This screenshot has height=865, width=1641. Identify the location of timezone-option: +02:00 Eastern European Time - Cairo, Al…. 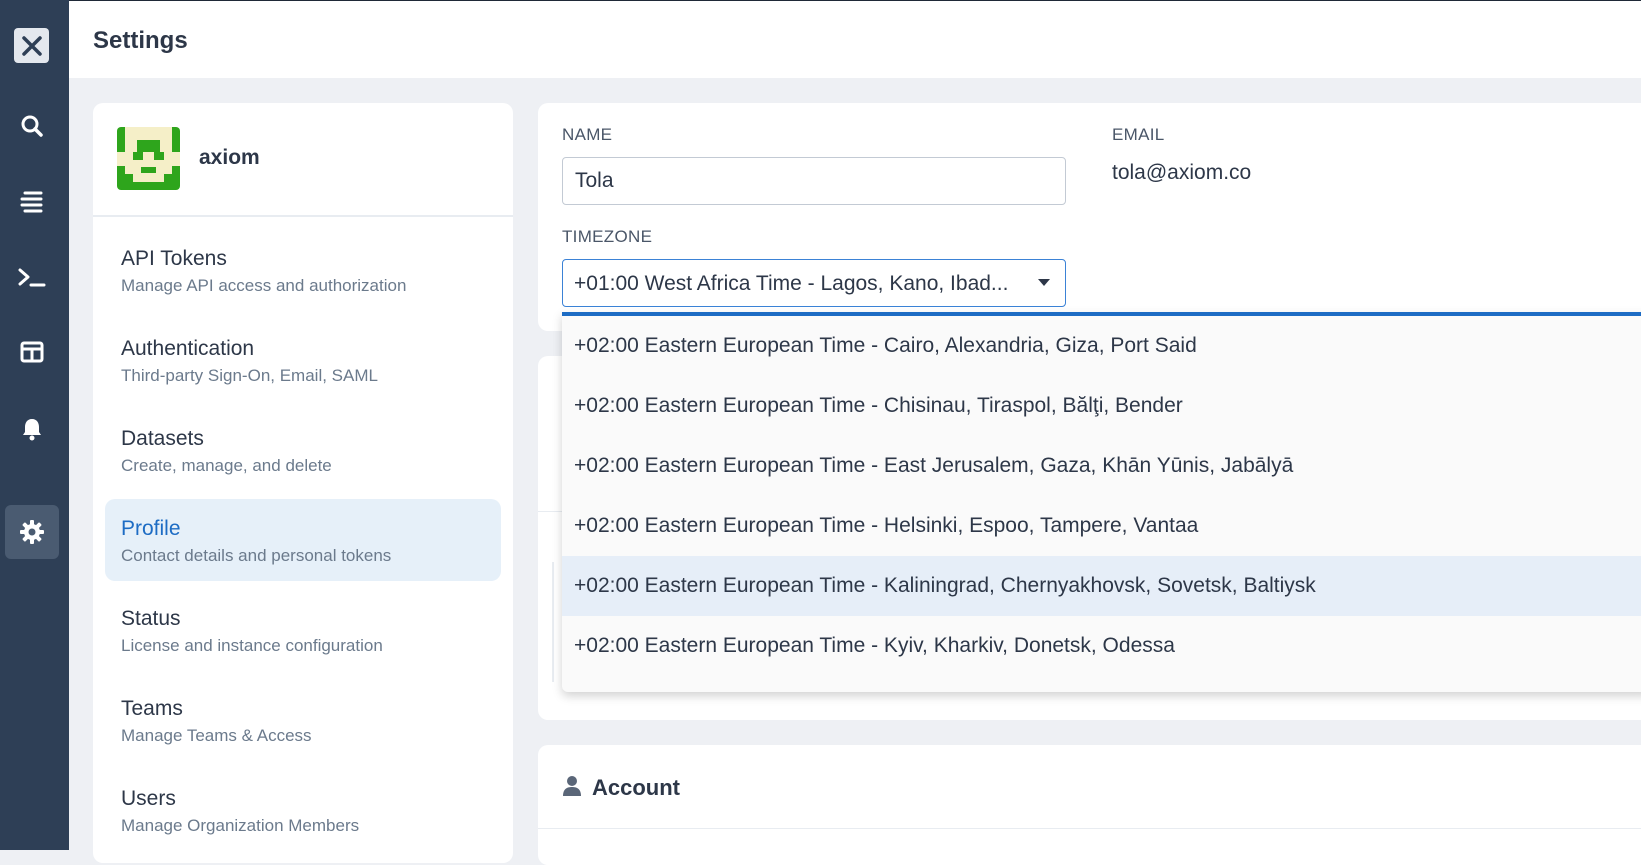
(1101, 346).